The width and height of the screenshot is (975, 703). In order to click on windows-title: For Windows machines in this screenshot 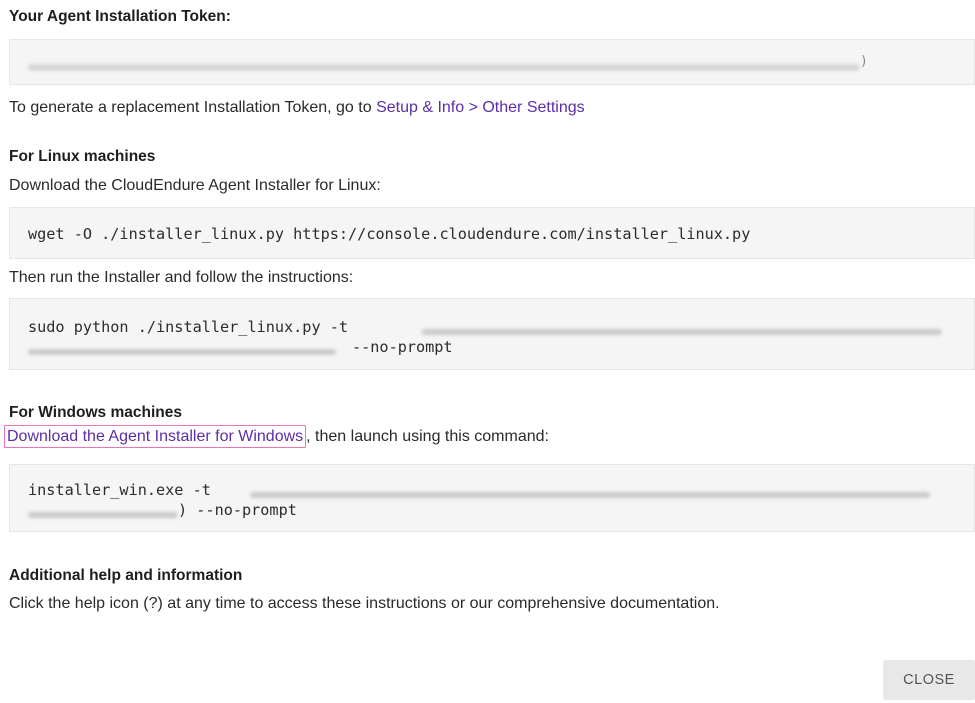, I will do `click(95, 412)`.